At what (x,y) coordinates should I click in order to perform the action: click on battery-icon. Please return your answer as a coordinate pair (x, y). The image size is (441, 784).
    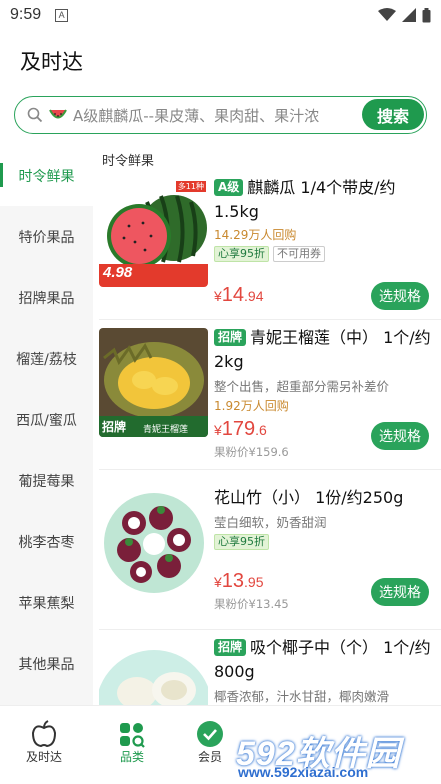
    Looking at the image, I should click on (426, 14).